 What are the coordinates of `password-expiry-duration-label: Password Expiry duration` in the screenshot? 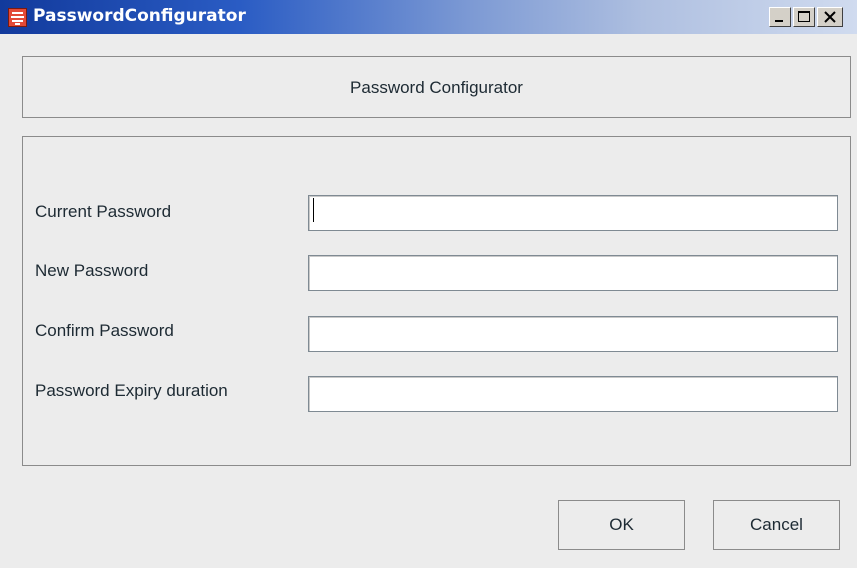 It's located at (131, 390).